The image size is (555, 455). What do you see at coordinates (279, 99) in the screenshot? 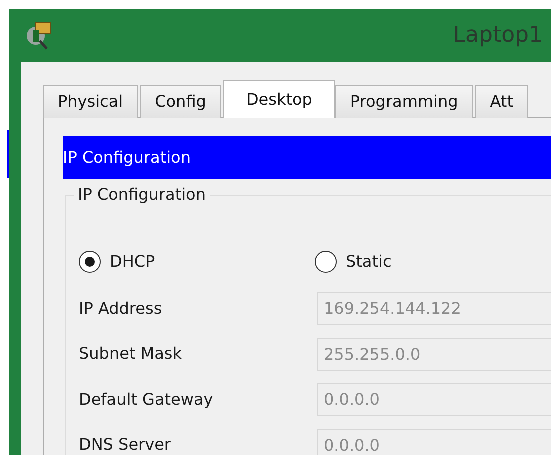
I see `tab: Desktop` at bounding box center [279, 99].